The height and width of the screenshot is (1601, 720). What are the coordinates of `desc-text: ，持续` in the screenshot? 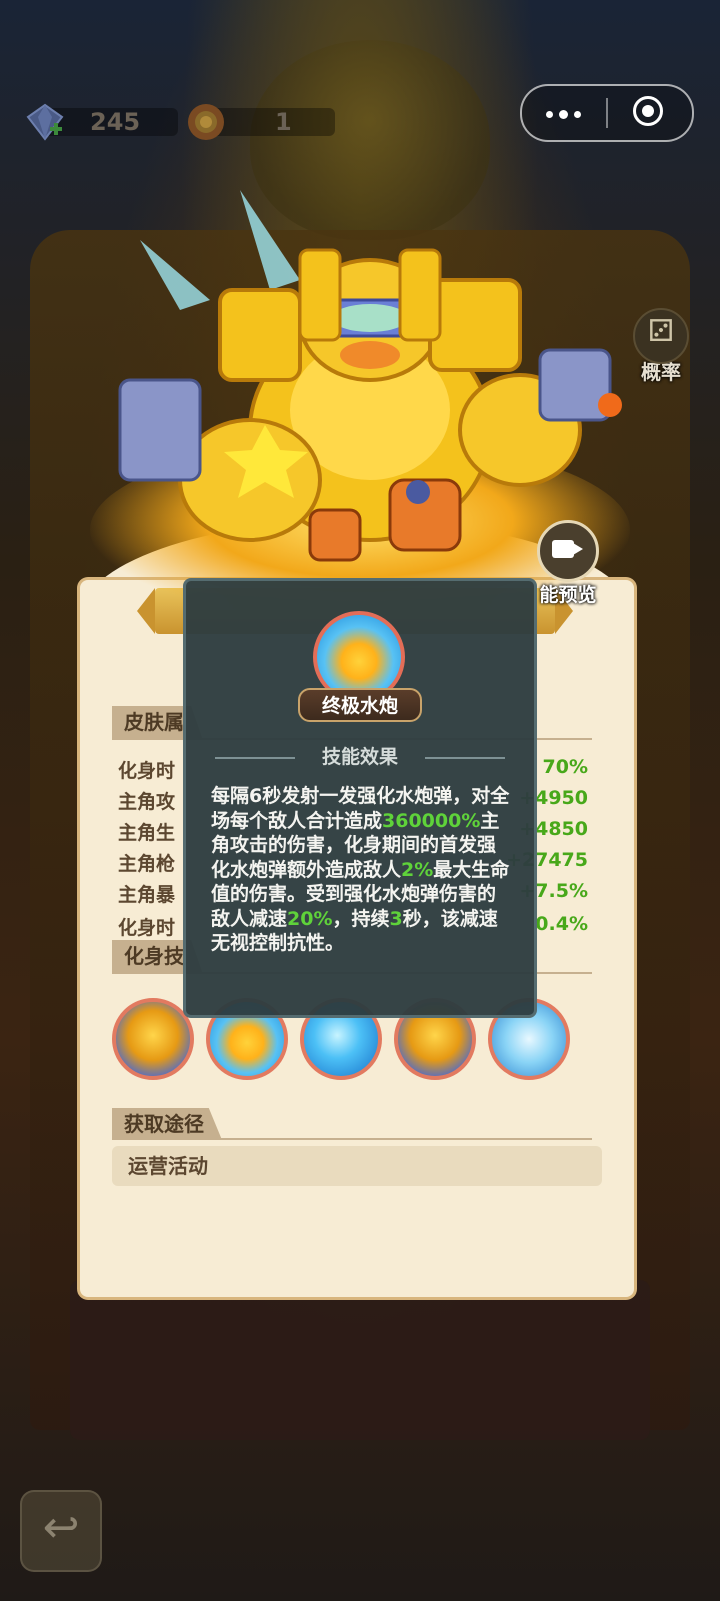 It's located at (361, 918).